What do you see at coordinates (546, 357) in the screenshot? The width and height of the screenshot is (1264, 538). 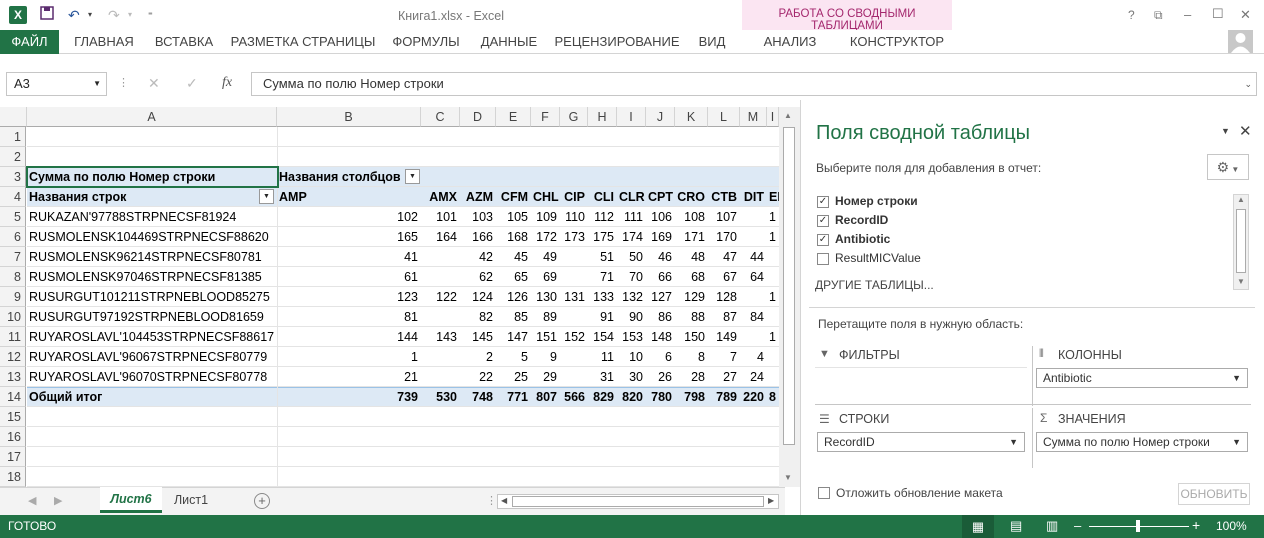 I see `pivot-value-cell: 9` at bounding box center [546, 357].